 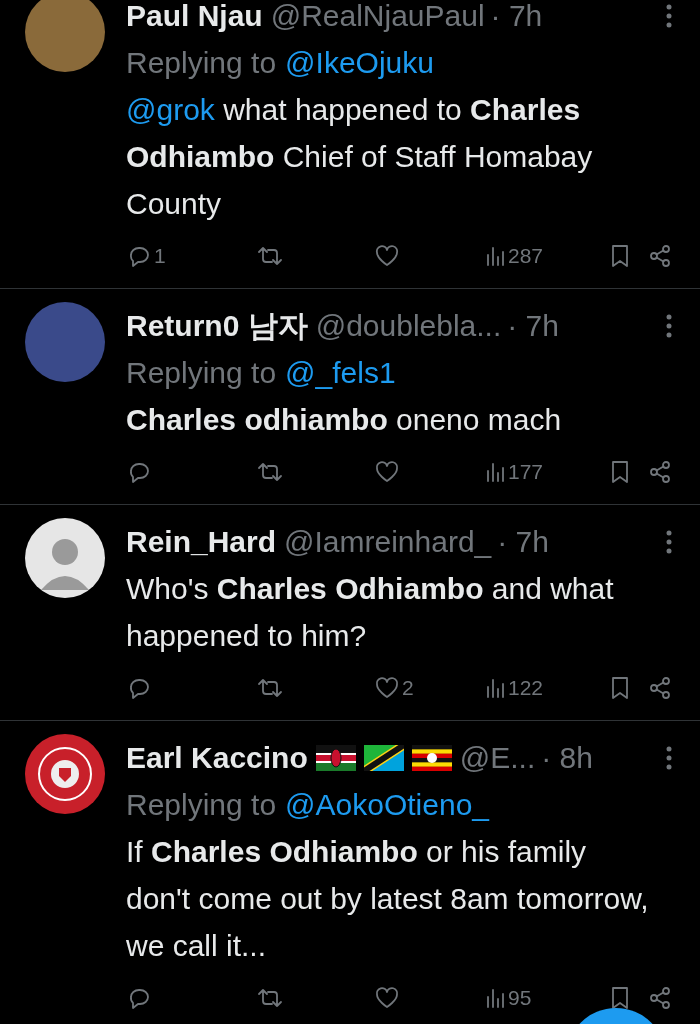 I want to click on display-name: Rein_Hard, so click(x=201, y=541).